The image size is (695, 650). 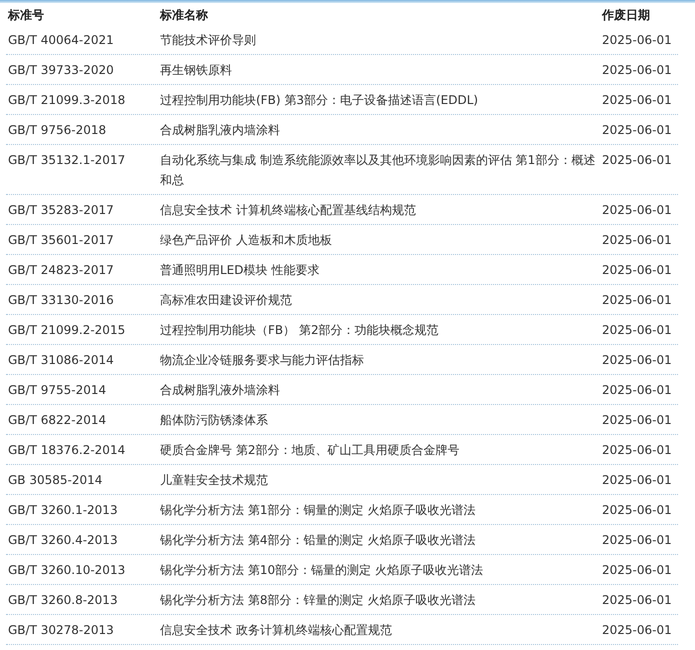 I want to click on standard-number: GB/T 24823-2017, so click(x=61, y=270).